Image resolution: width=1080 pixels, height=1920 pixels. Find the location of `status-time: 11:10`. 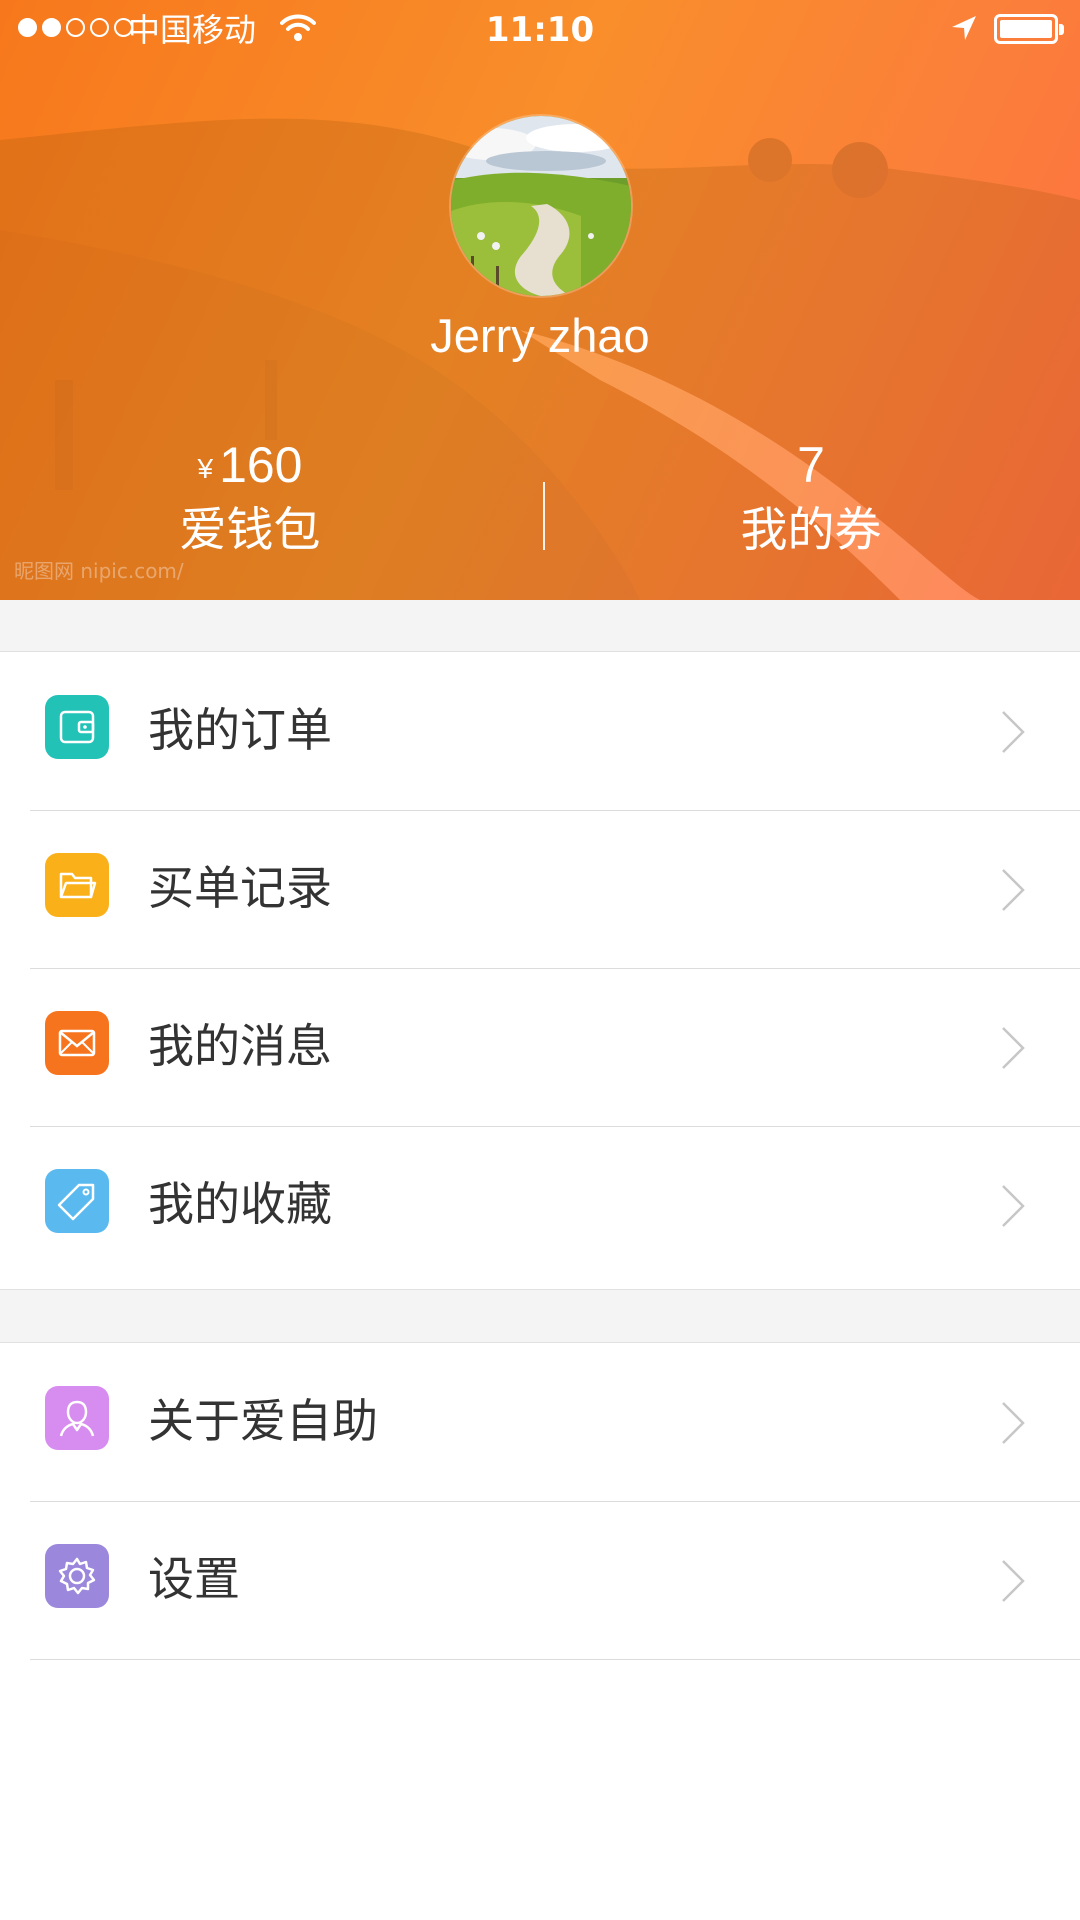

status-time: 11:10 is located at coordinates (540, 30).